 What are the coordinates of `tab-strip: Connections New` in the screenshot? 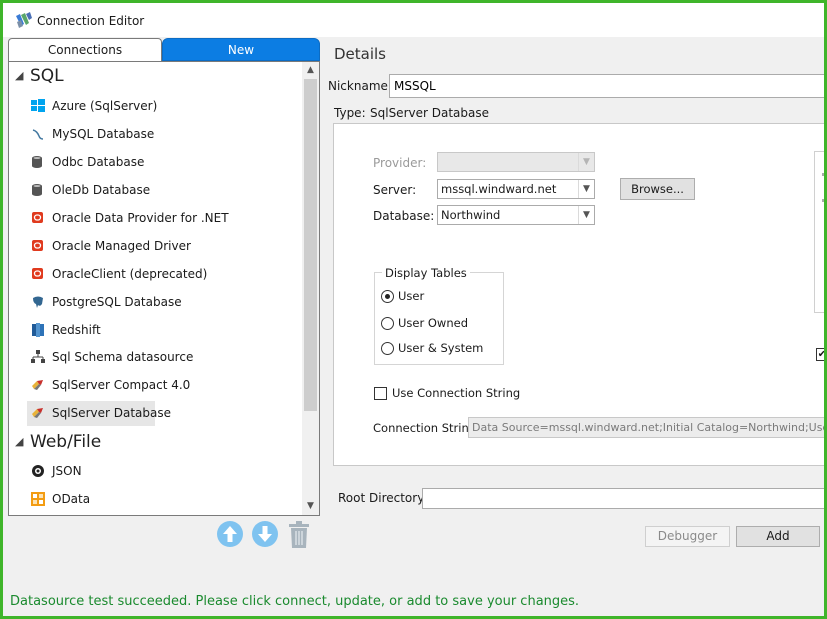 It's located at (164, 50).